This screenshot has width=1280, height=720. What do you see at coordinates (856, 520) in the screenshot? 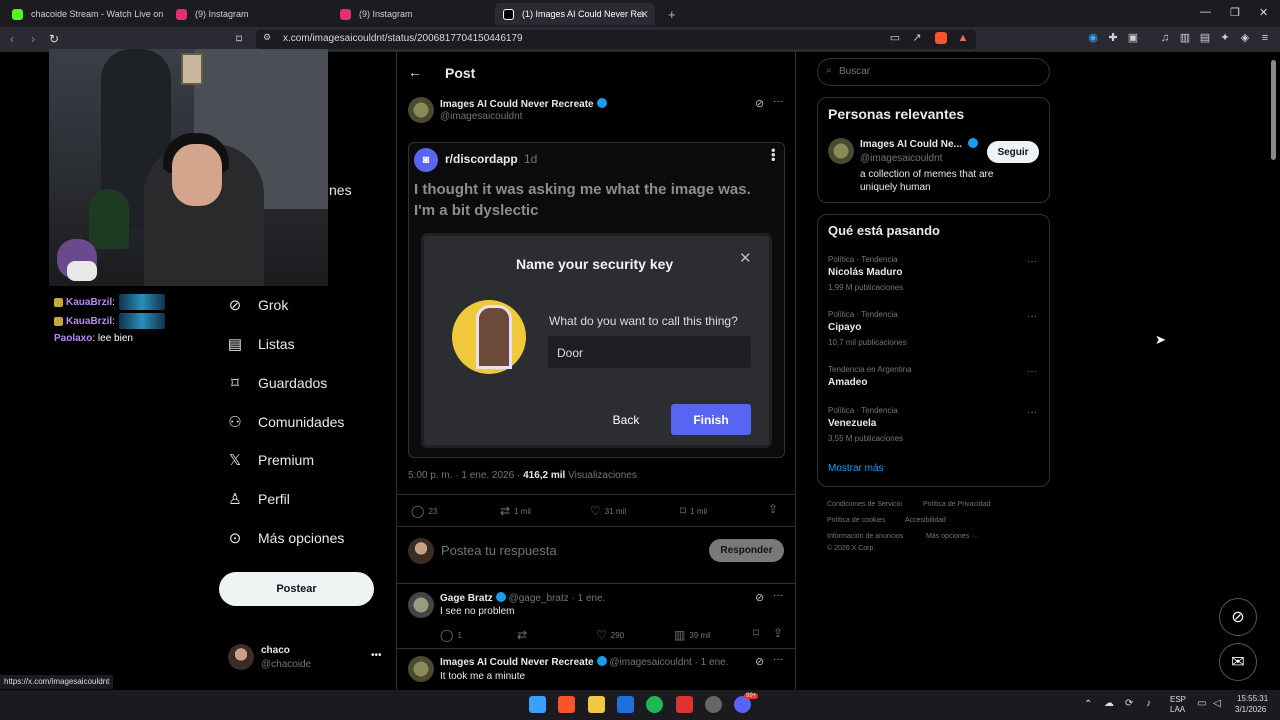
I see `footer-link: Política de cookies` at bounding box center [856, 520].